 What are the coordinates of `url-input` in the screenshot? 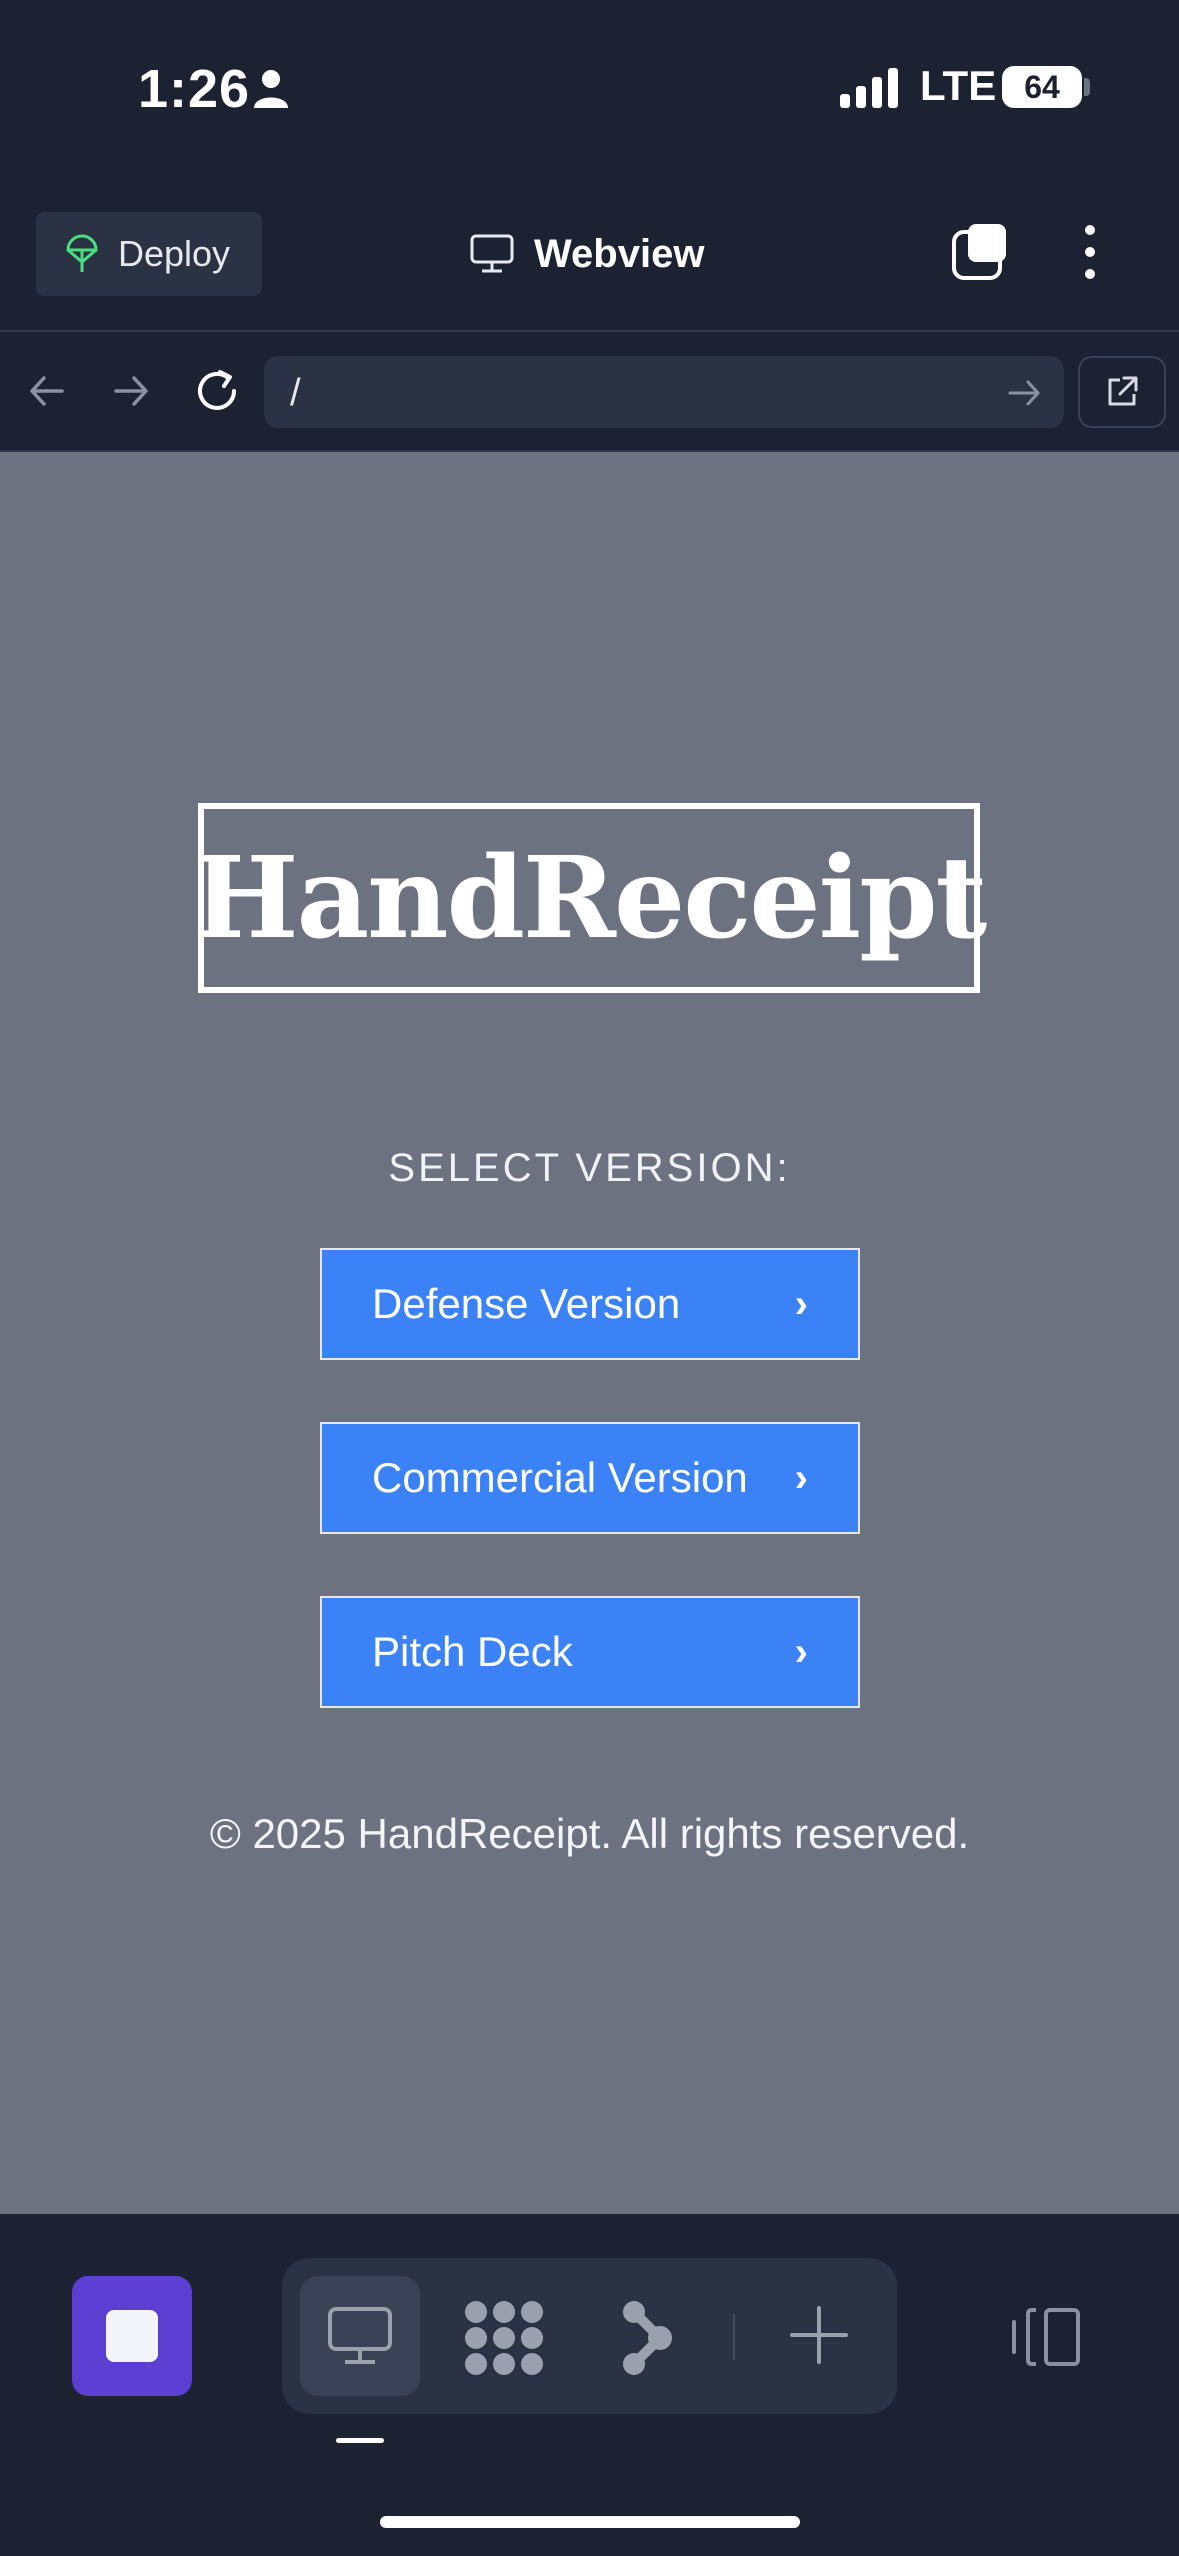 It's located at (664, 392).